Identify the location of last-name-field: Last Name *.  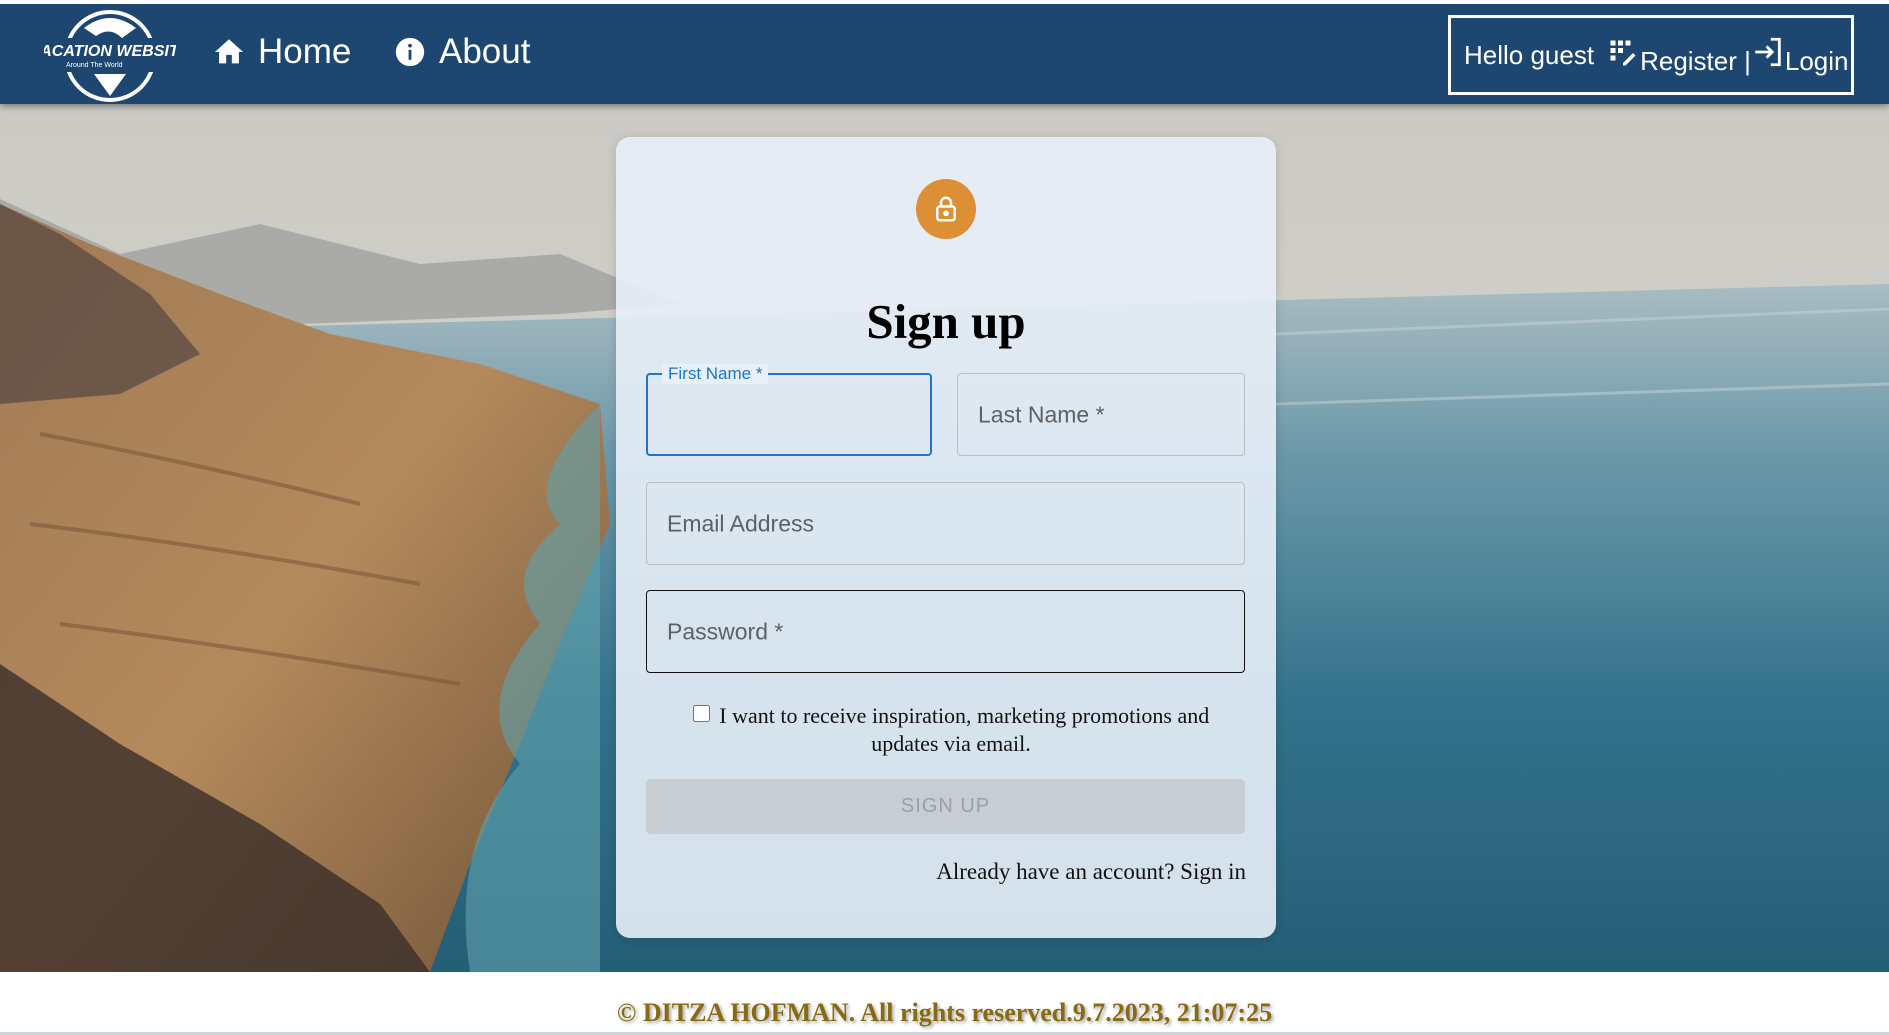
(1101, 414).